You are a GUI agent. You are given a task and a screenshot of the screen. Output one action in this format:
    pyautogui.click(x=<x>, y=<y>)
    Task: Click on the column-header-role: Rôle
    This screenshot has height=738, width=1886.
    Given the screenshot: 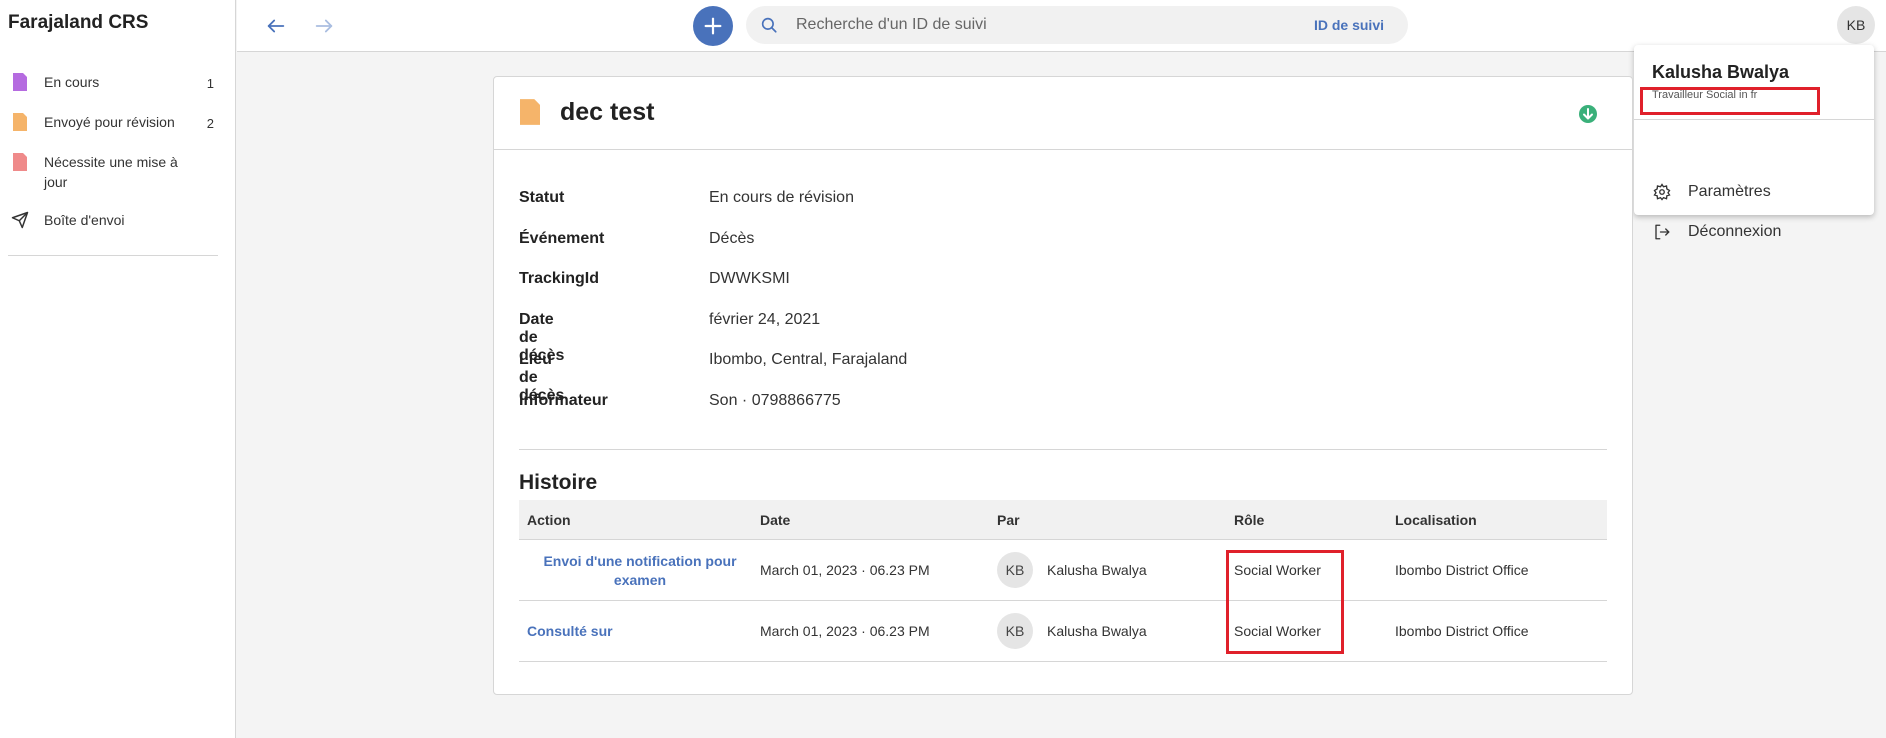 What is the action you would take?
    pyautogui.click(x=1249, y=520)
    